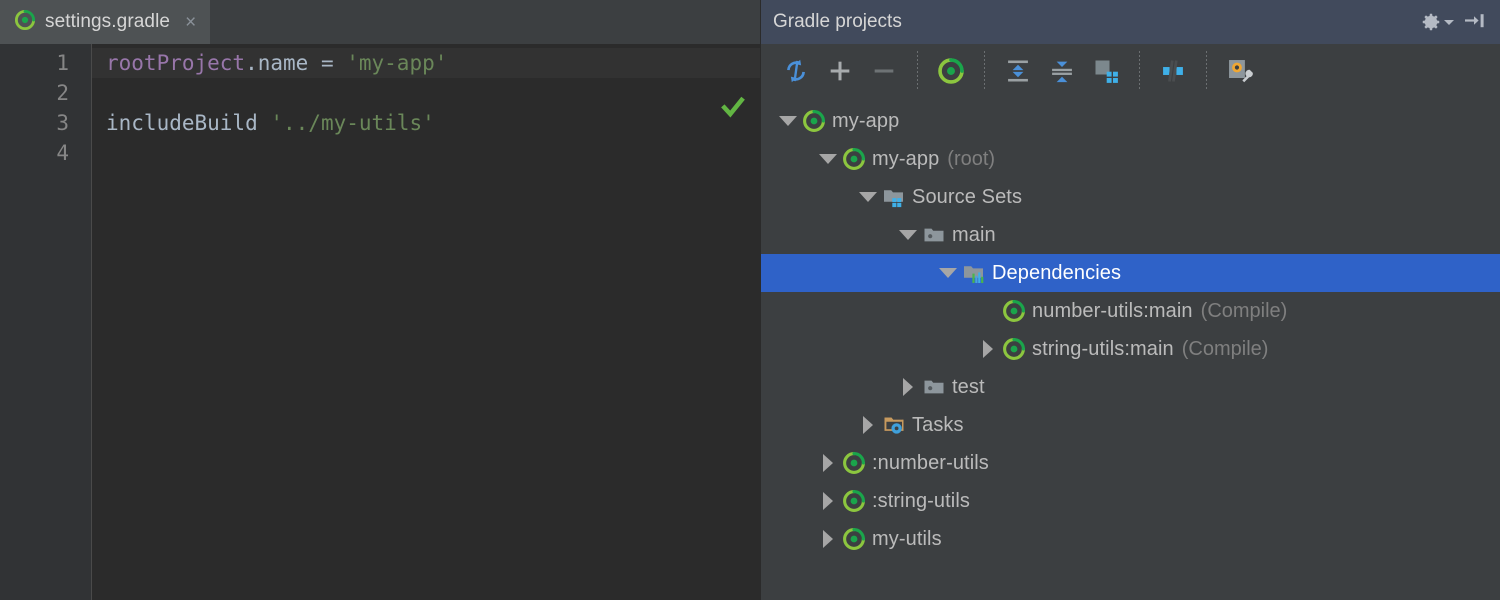 The image size is (1500, 600). I want to click on gradle-settings-wrench-icon, so click(1241, 71).